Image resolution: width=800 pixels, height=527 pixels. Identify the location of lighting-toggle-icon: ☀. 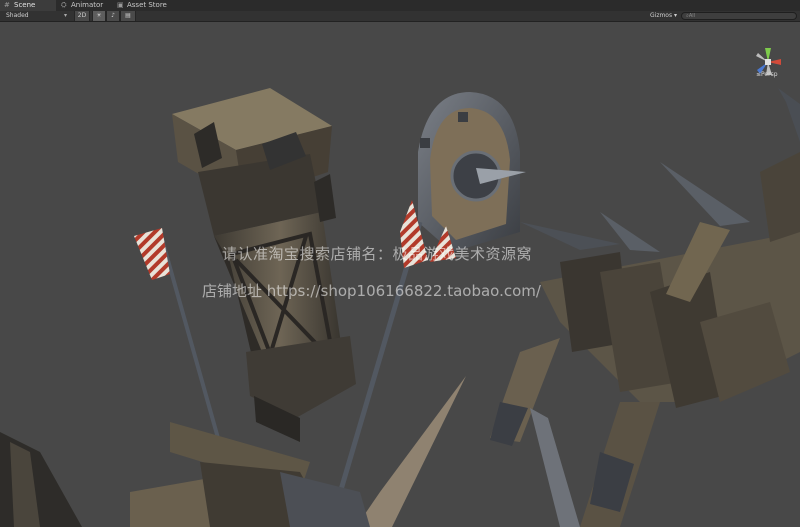
(99, 16).